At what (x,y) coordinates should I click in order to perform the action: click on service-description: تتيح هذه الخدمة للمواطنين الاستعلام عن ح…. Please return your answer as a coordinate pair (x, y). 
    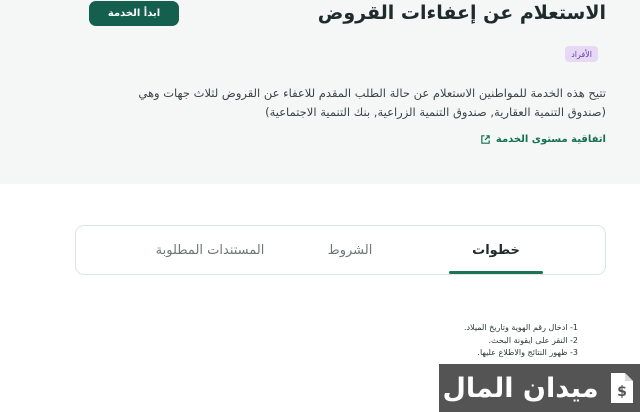
    Looking at the image, I should click on (321, 103).